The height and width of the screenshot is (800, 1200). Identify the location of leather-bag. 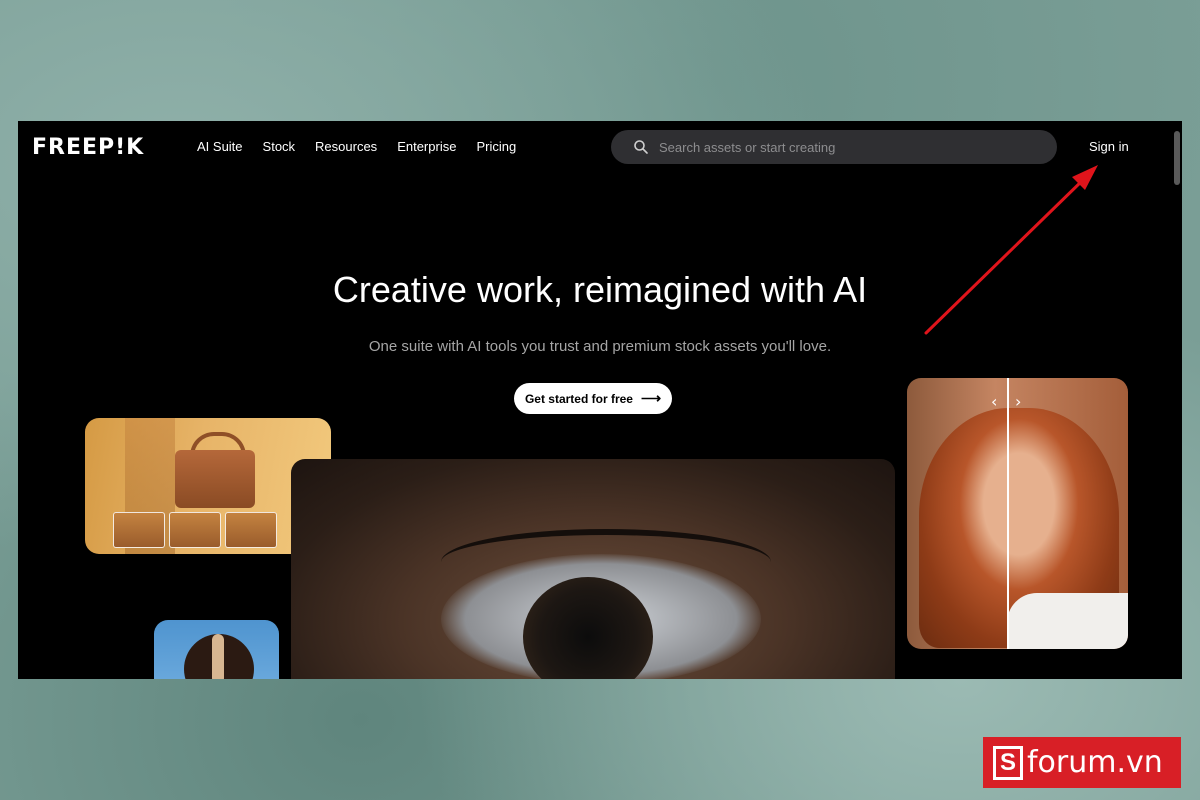
(215, 479).